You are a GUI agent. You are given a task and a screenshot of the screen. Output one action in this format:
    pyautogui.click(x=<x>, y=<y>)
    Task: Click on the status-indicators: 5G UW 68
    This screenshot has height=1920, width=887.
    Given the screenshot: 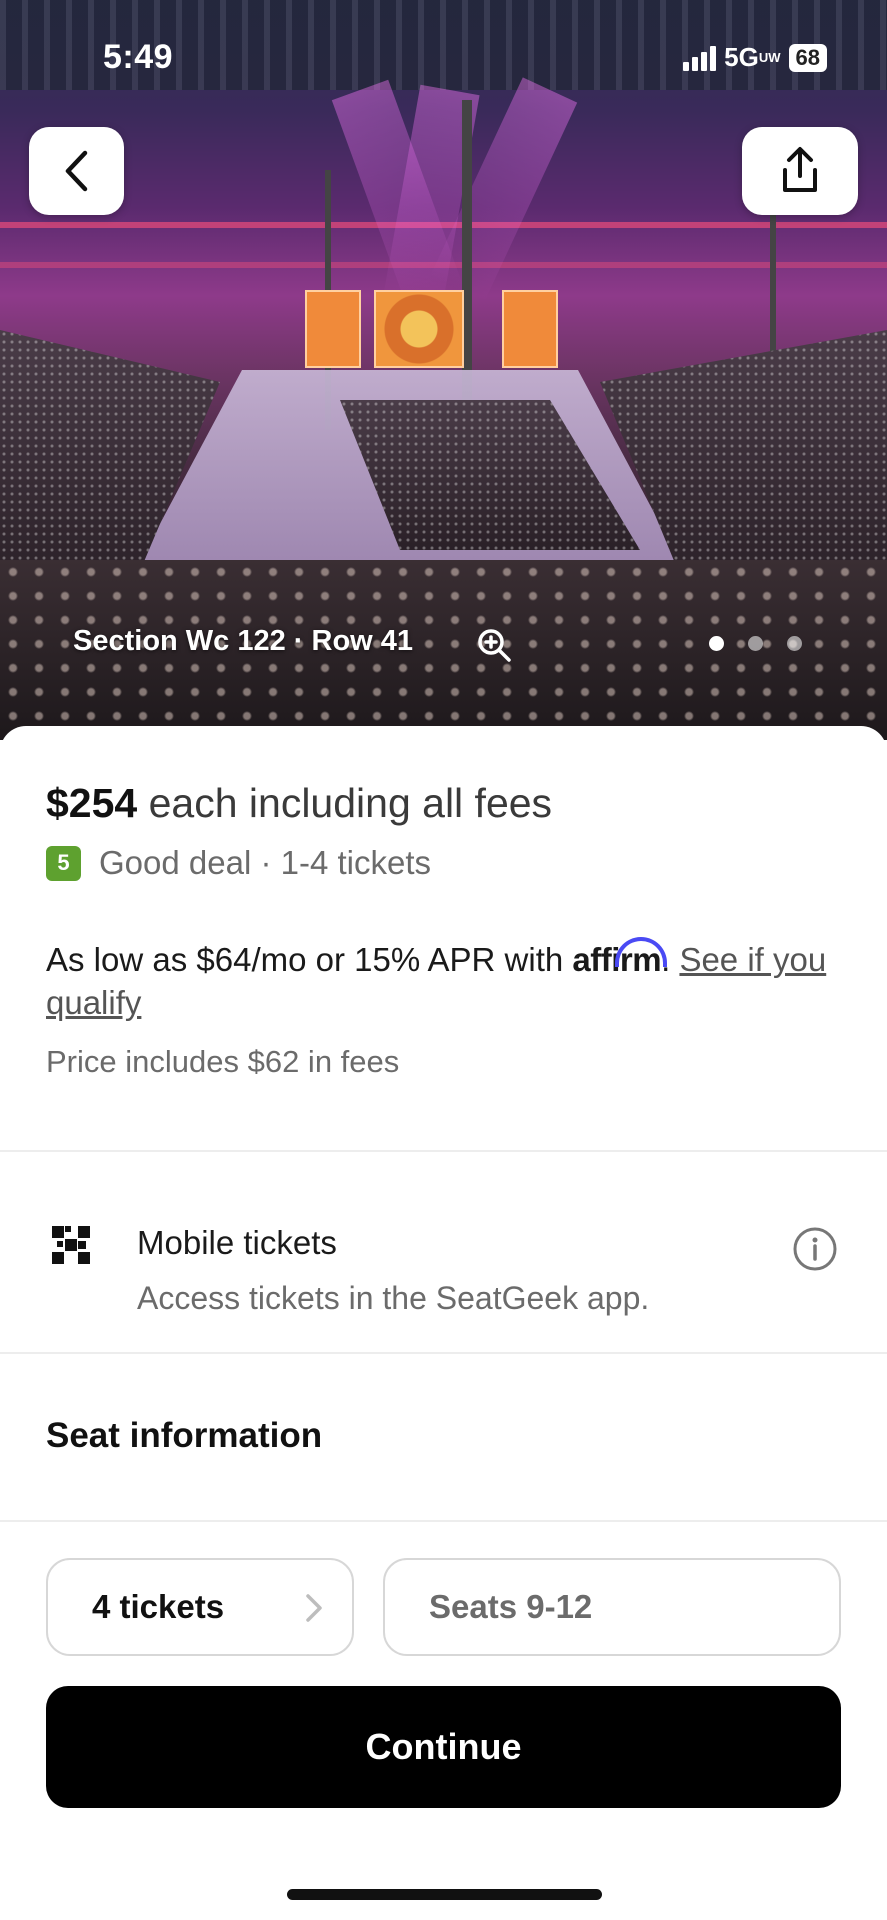 What is the action you would take?
    pyautogui.click(x=755, y=57)
    